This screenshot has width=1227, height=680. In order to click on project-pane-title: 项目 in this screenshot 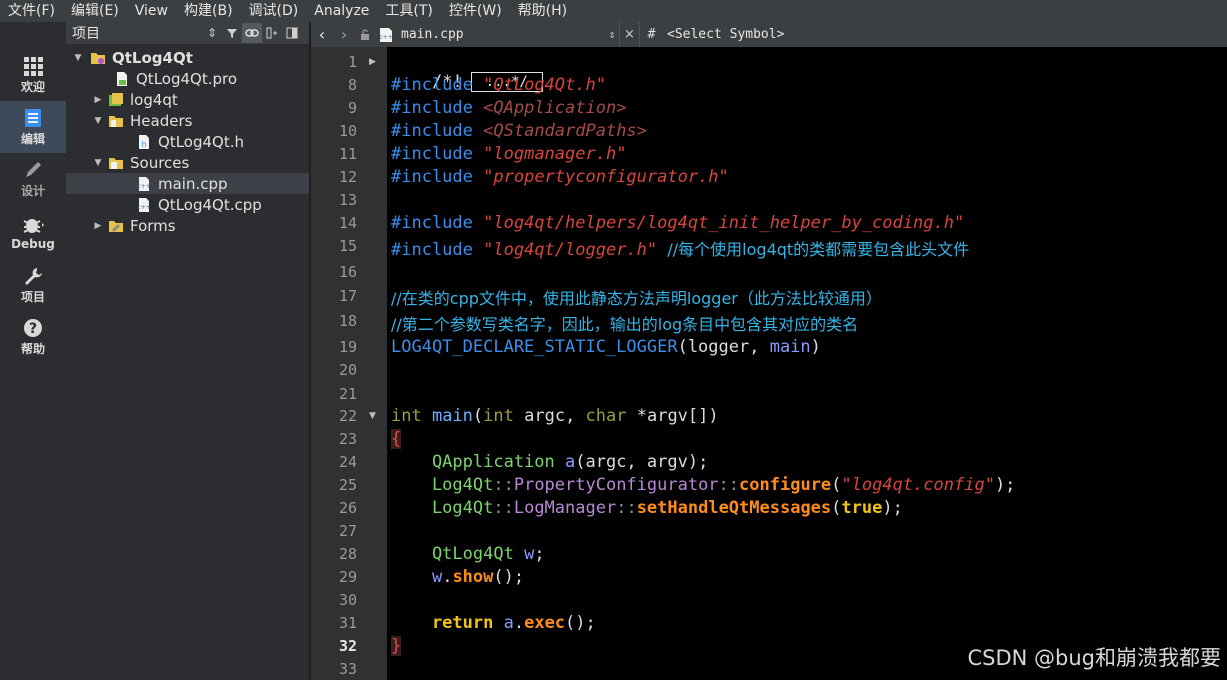, I will do `click(134, 33)`.